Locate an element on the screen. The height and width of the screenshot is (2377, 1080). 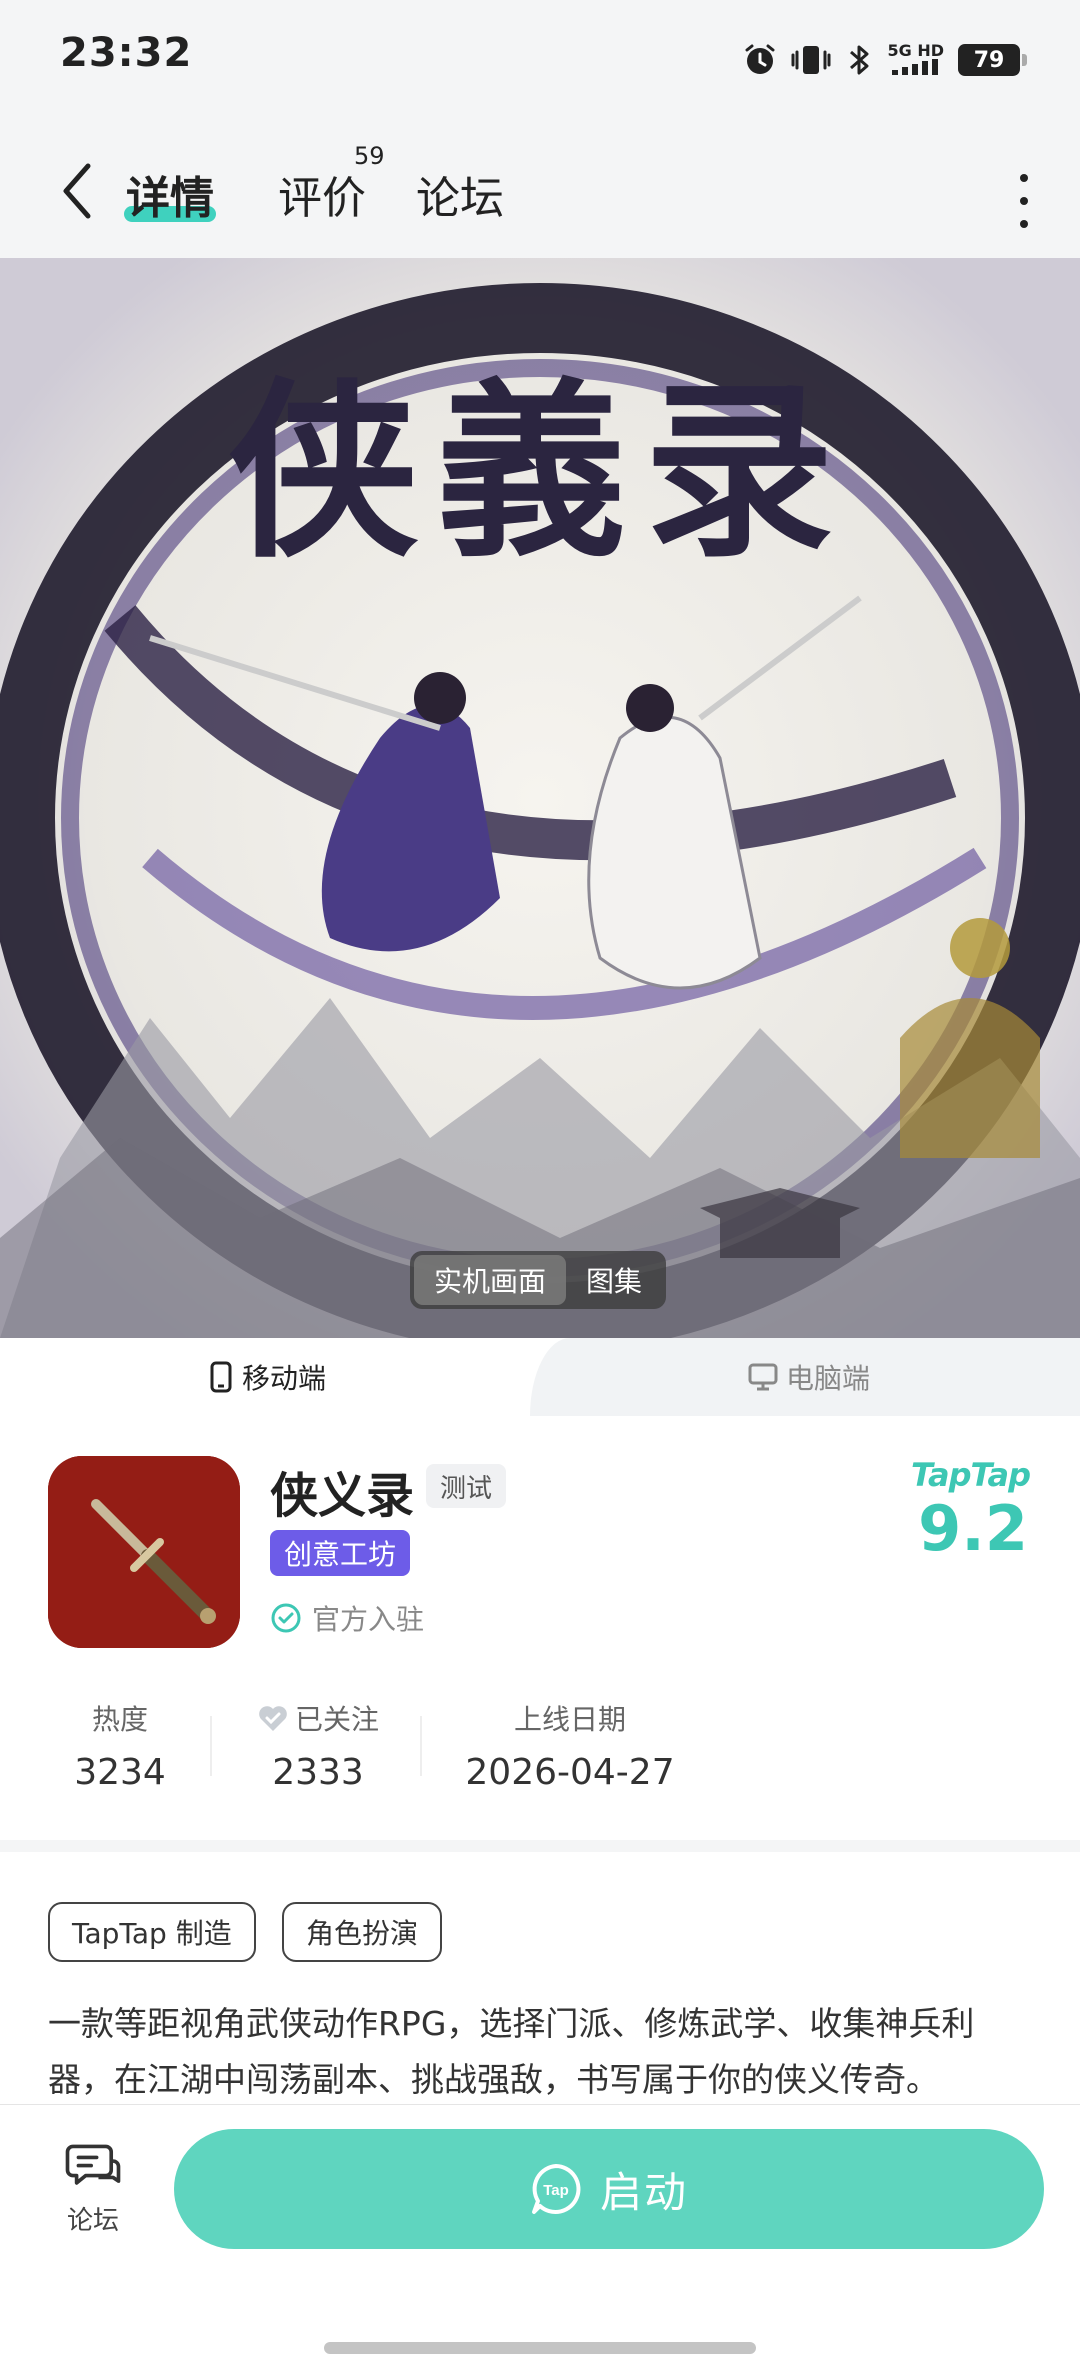
bottom-action-bar: 论坛 Tap 启动 is located at coordinates (540, 2240).